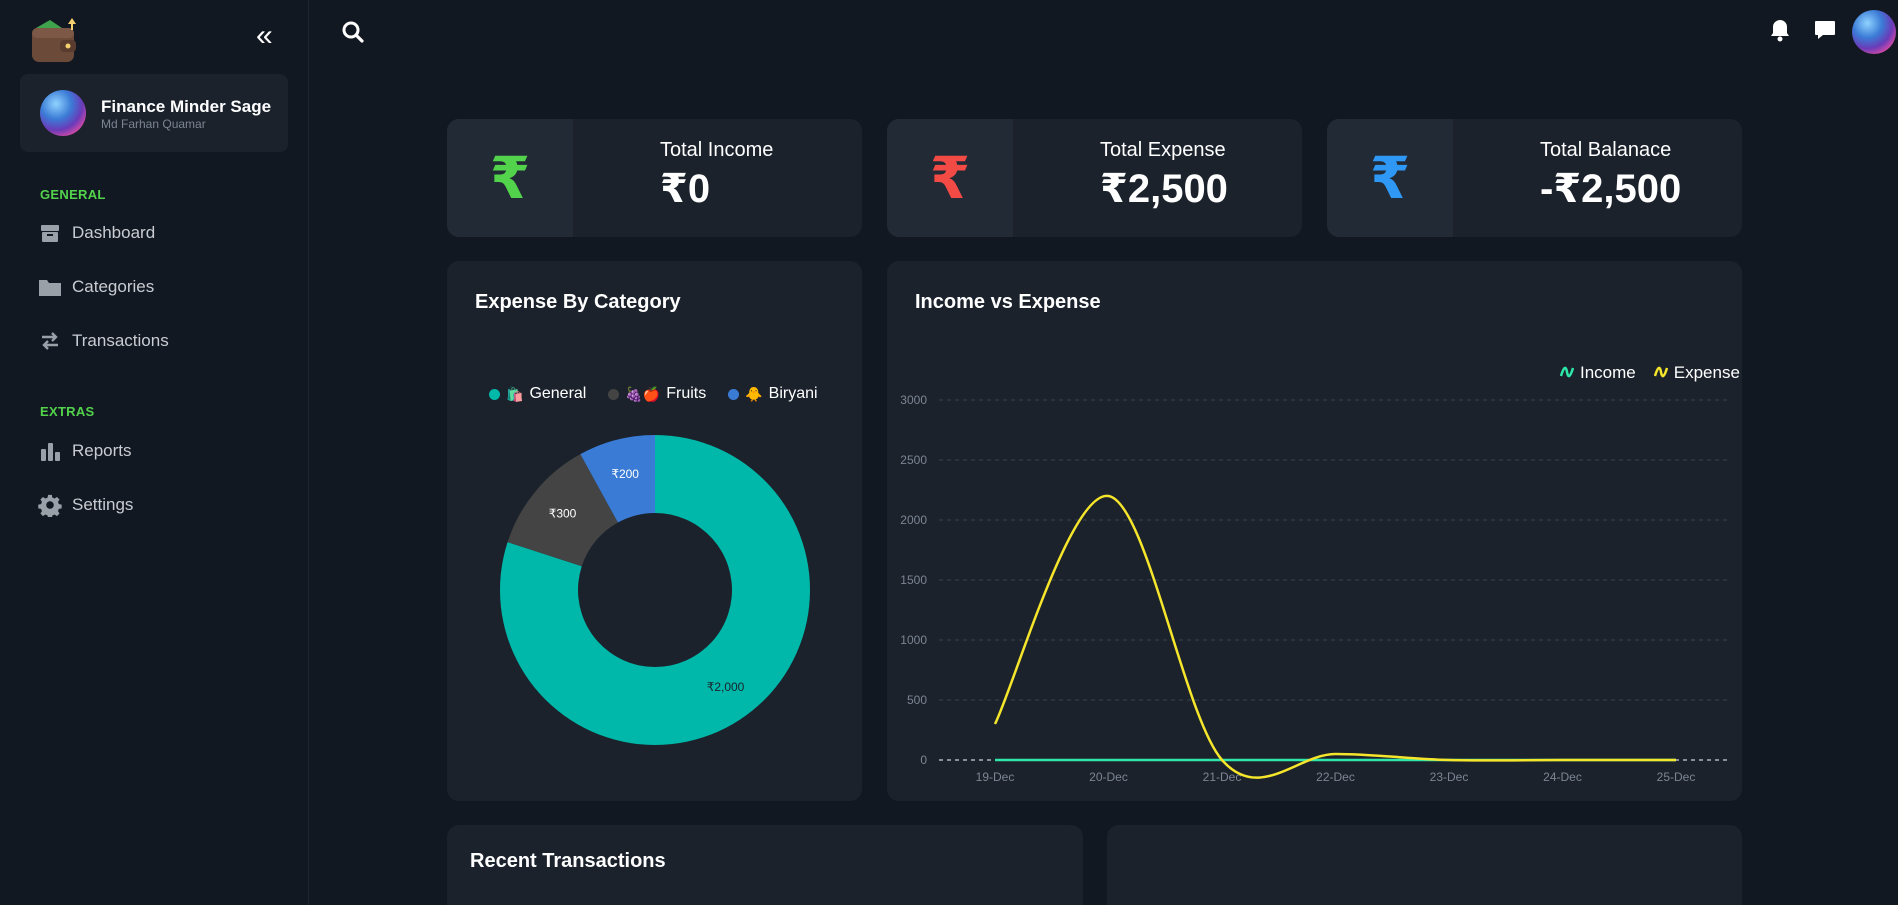 Image resolution: width=1898 pixels, height=905 pixels. I want to click on slice-data-label: ₹200, so click(625, 474).